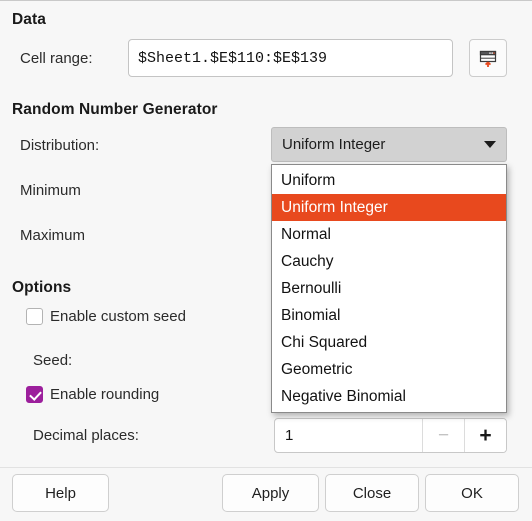  I want to click on dropdown-item: Normal, so click(389, 234).